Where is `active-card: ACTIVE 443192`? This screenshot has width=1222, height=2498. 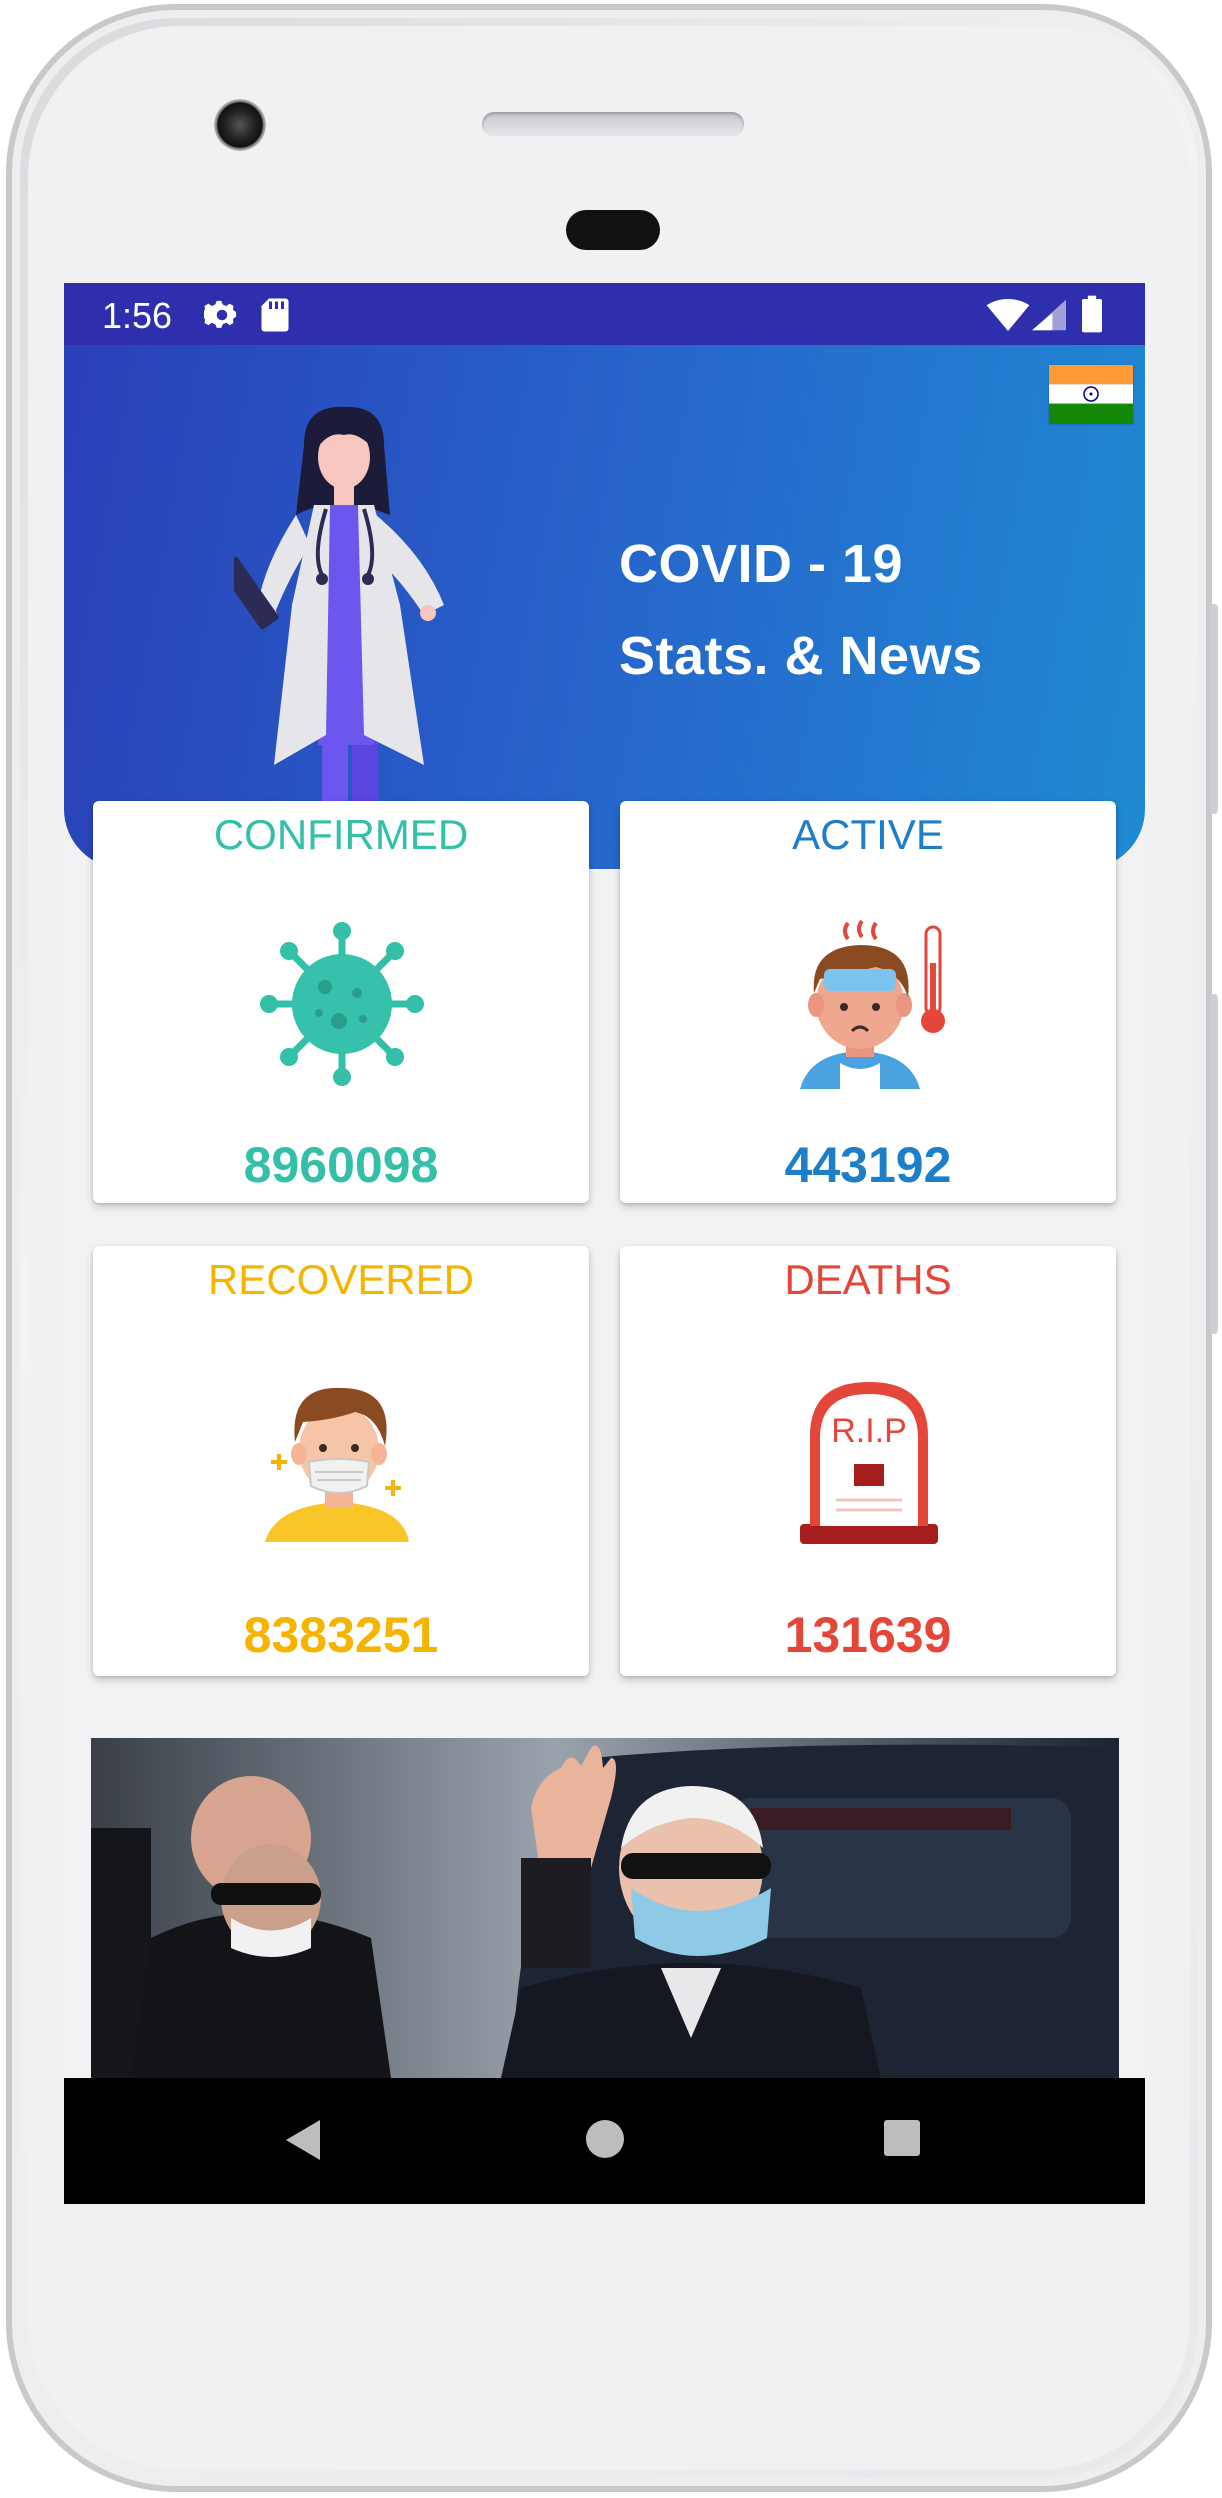 active-card: ACTIVE 443192 is located at coordinates (868, 1002).